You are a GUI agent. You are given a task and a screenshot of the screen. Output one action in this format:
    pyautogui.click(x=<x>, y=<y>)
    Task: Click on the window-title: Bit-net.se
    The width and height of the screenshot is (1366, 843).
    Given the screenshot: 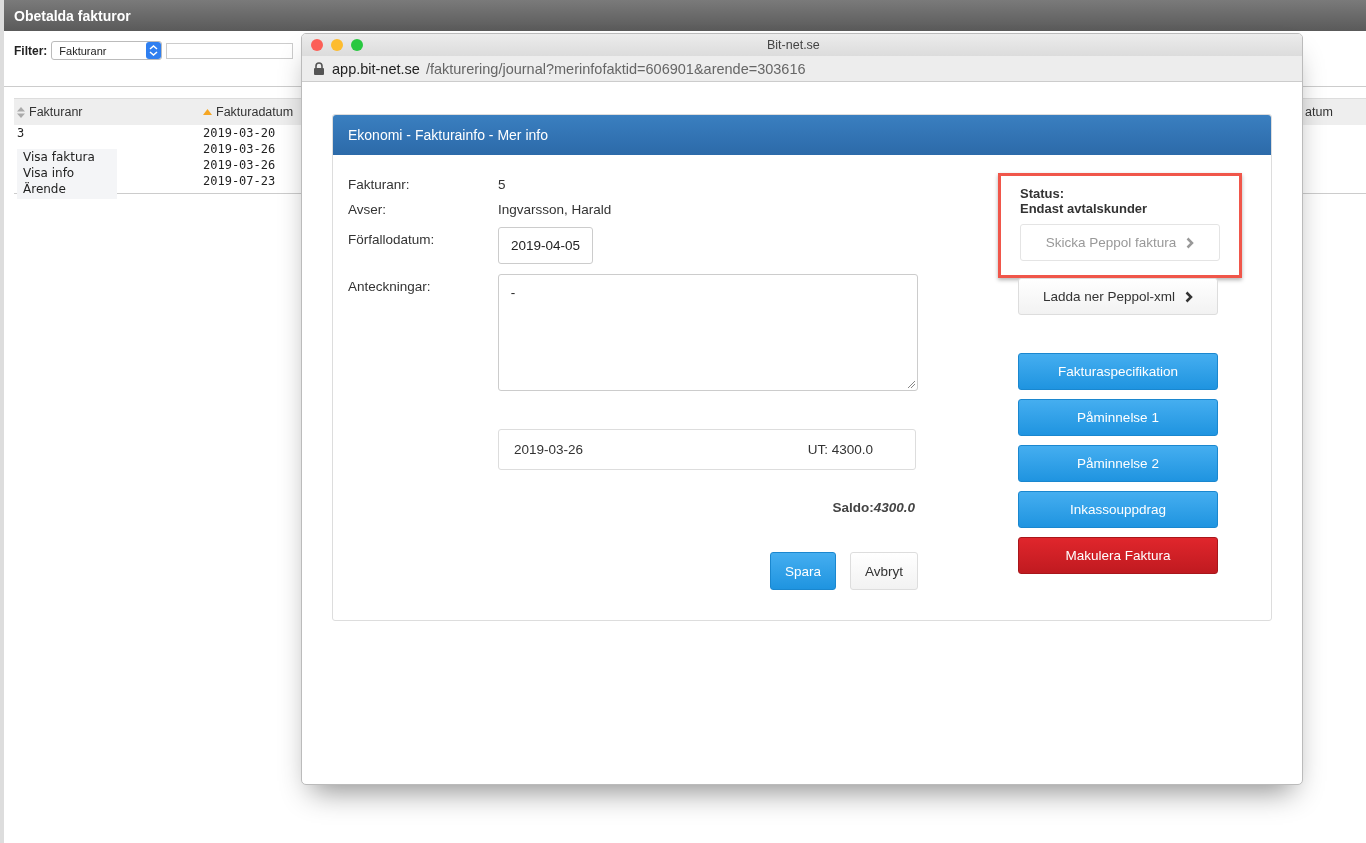 What is the action you would take?
    pyautogui.click(x=793, y=45)
    